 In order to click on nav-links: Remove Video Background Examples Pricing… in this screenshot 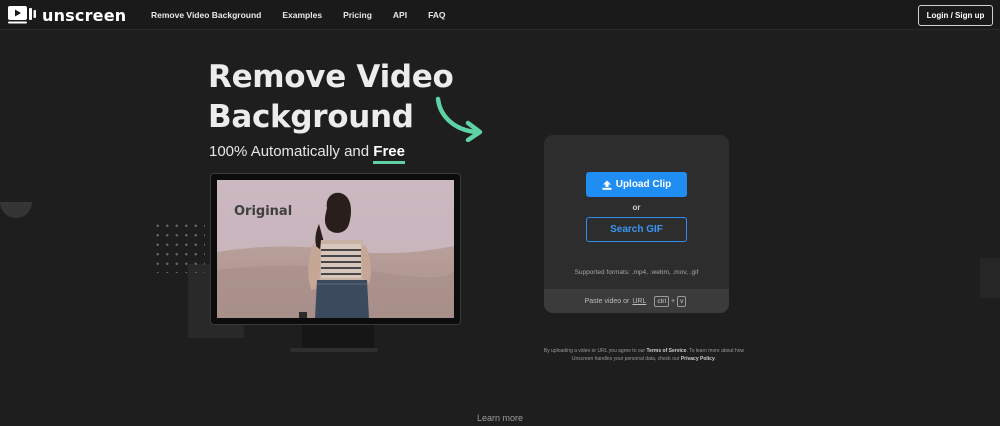, I will do `click(309, 15)`.